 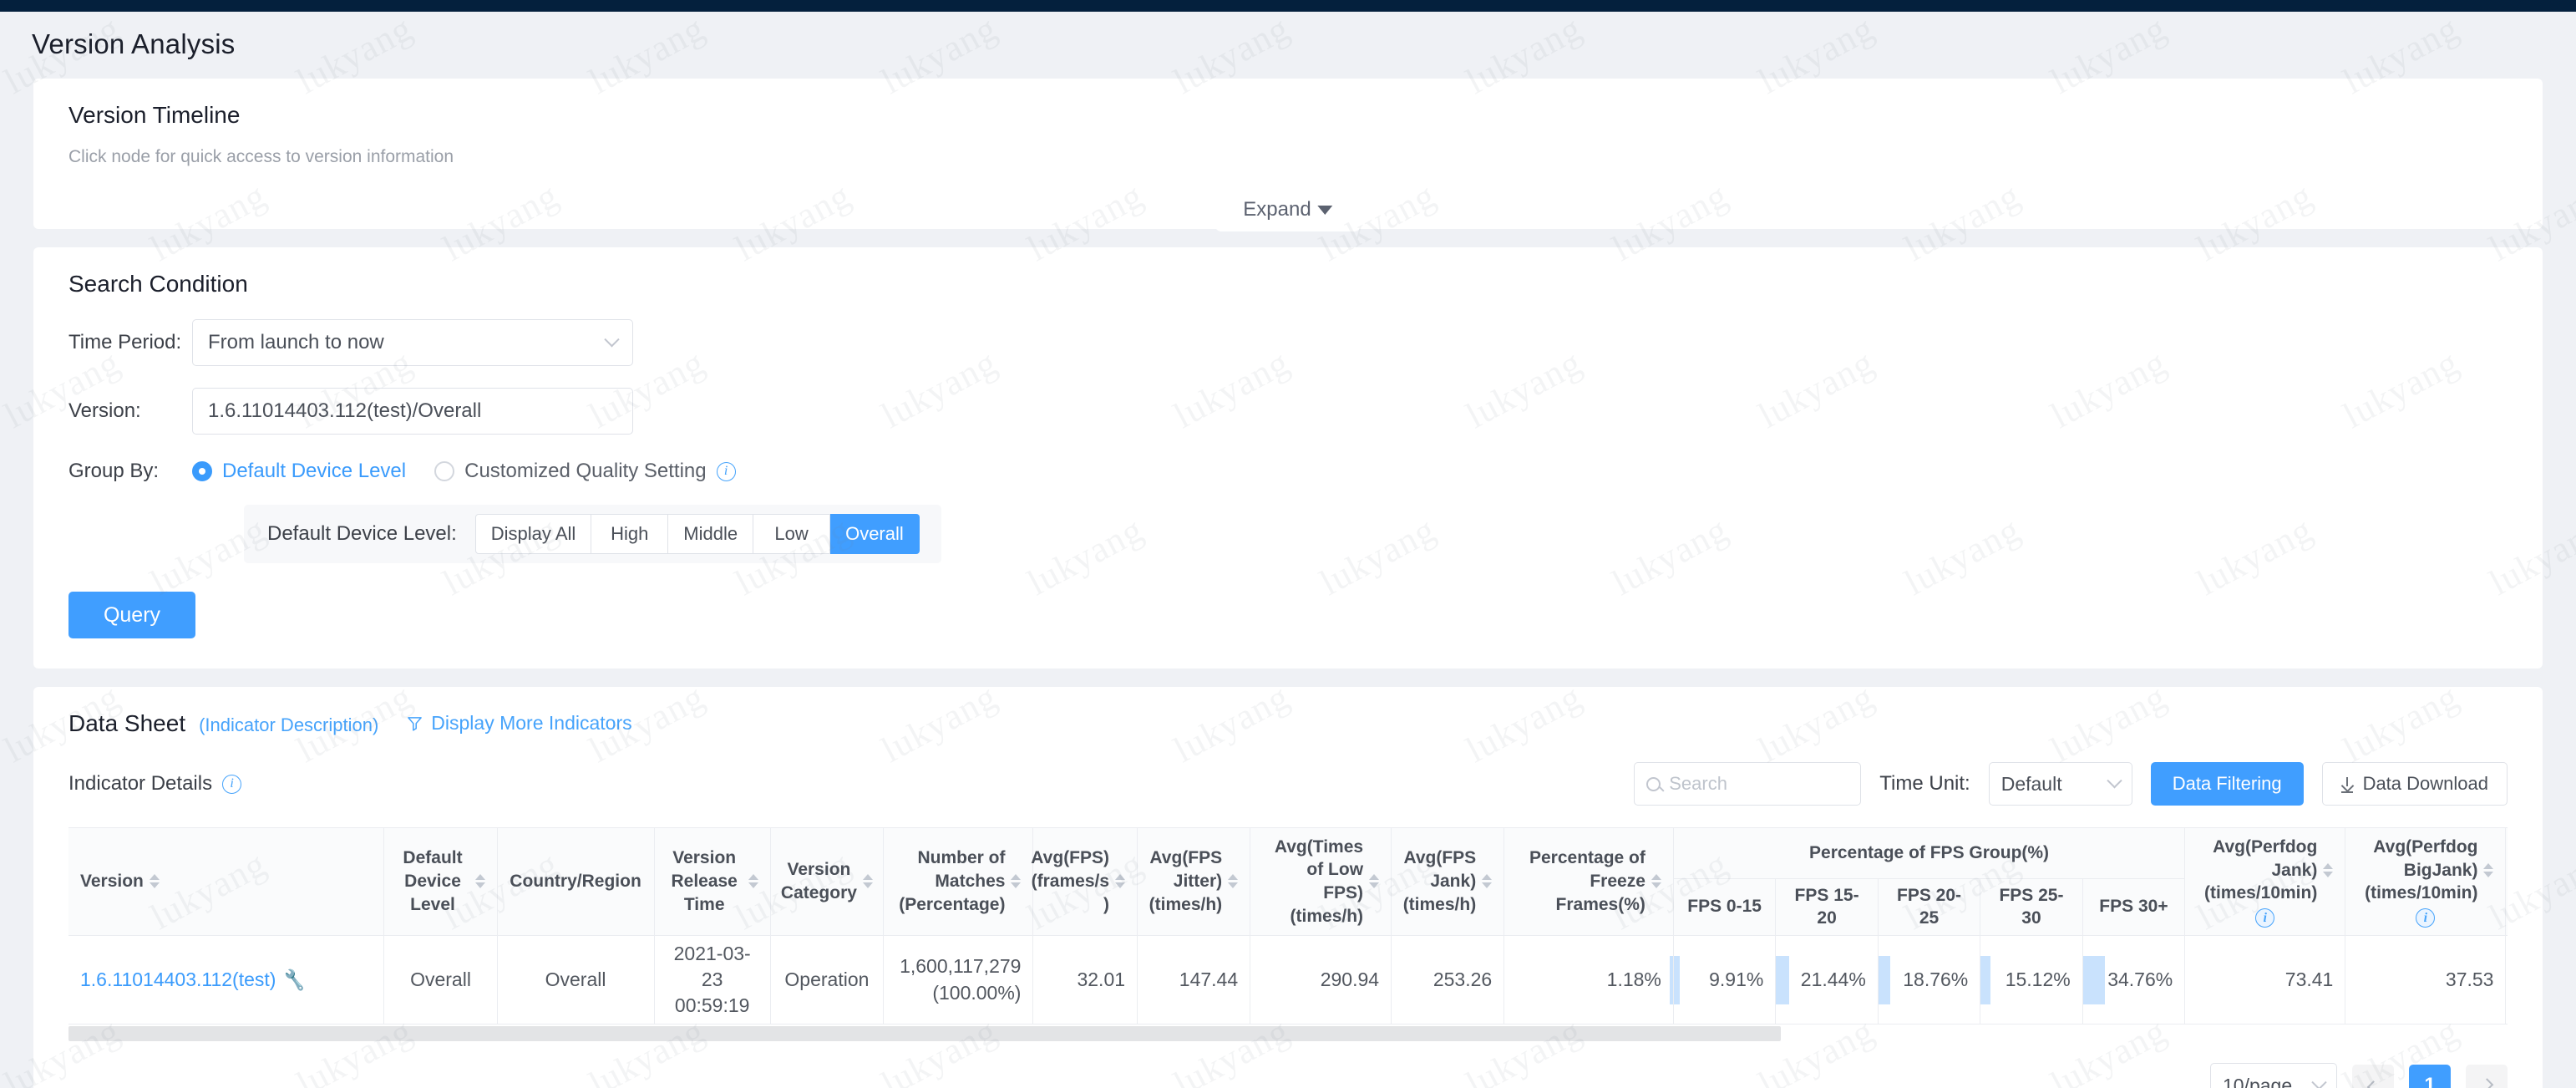 I want to click on page-title: Version Analysis, so click(x=134, y=43).